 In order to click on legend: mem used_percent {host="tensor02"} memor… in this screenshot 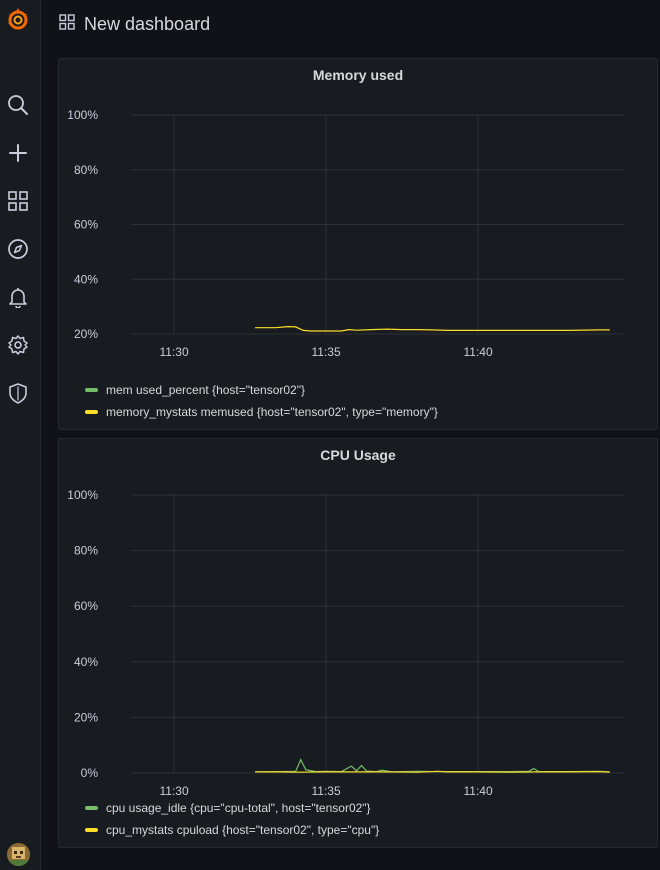, I will do `click(261, 401)`.